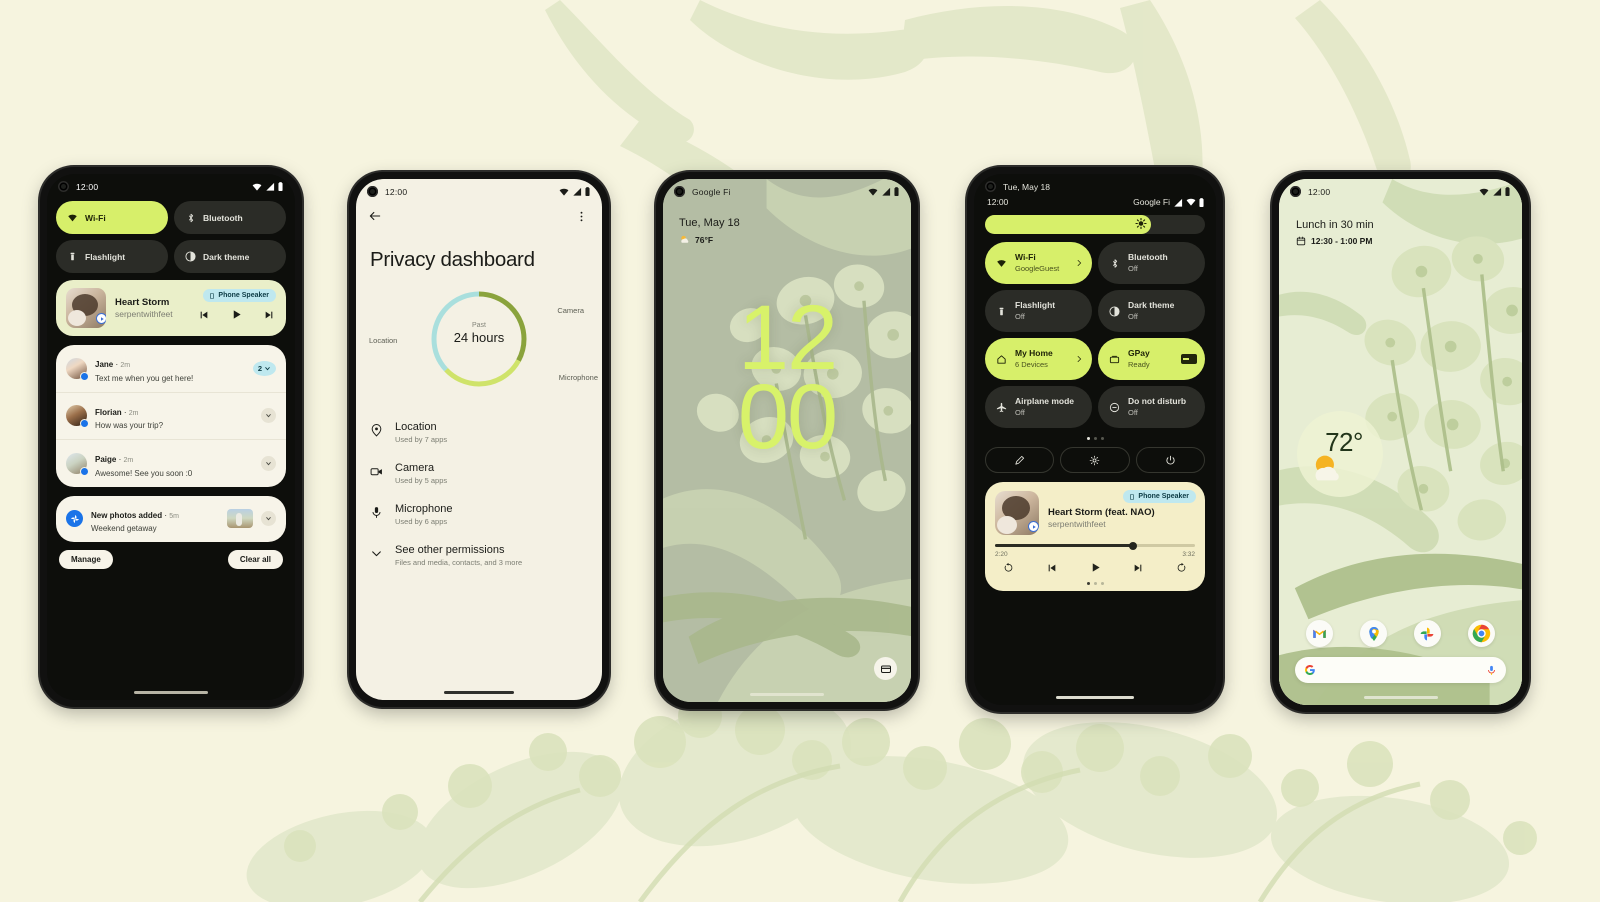 This screenshot has height=902, width=1600. I want to click on status-icons, so click(883, 191).